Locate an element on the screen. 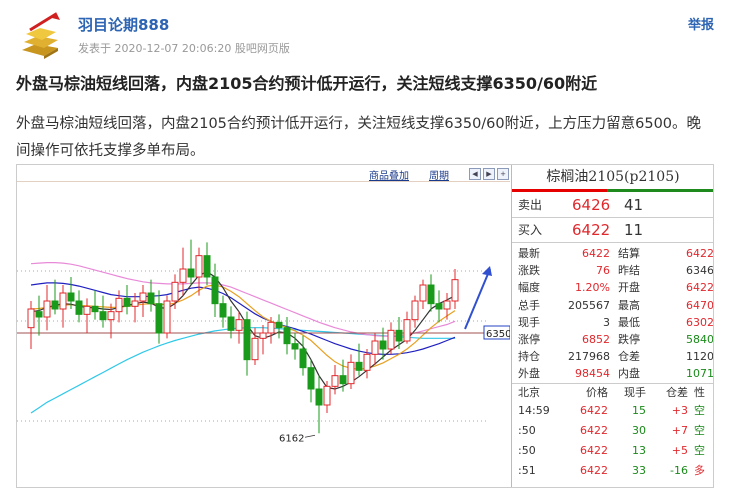 This screenshot has width=738, height=488. stat-value: 217968 is located at coordinates (589, 357).